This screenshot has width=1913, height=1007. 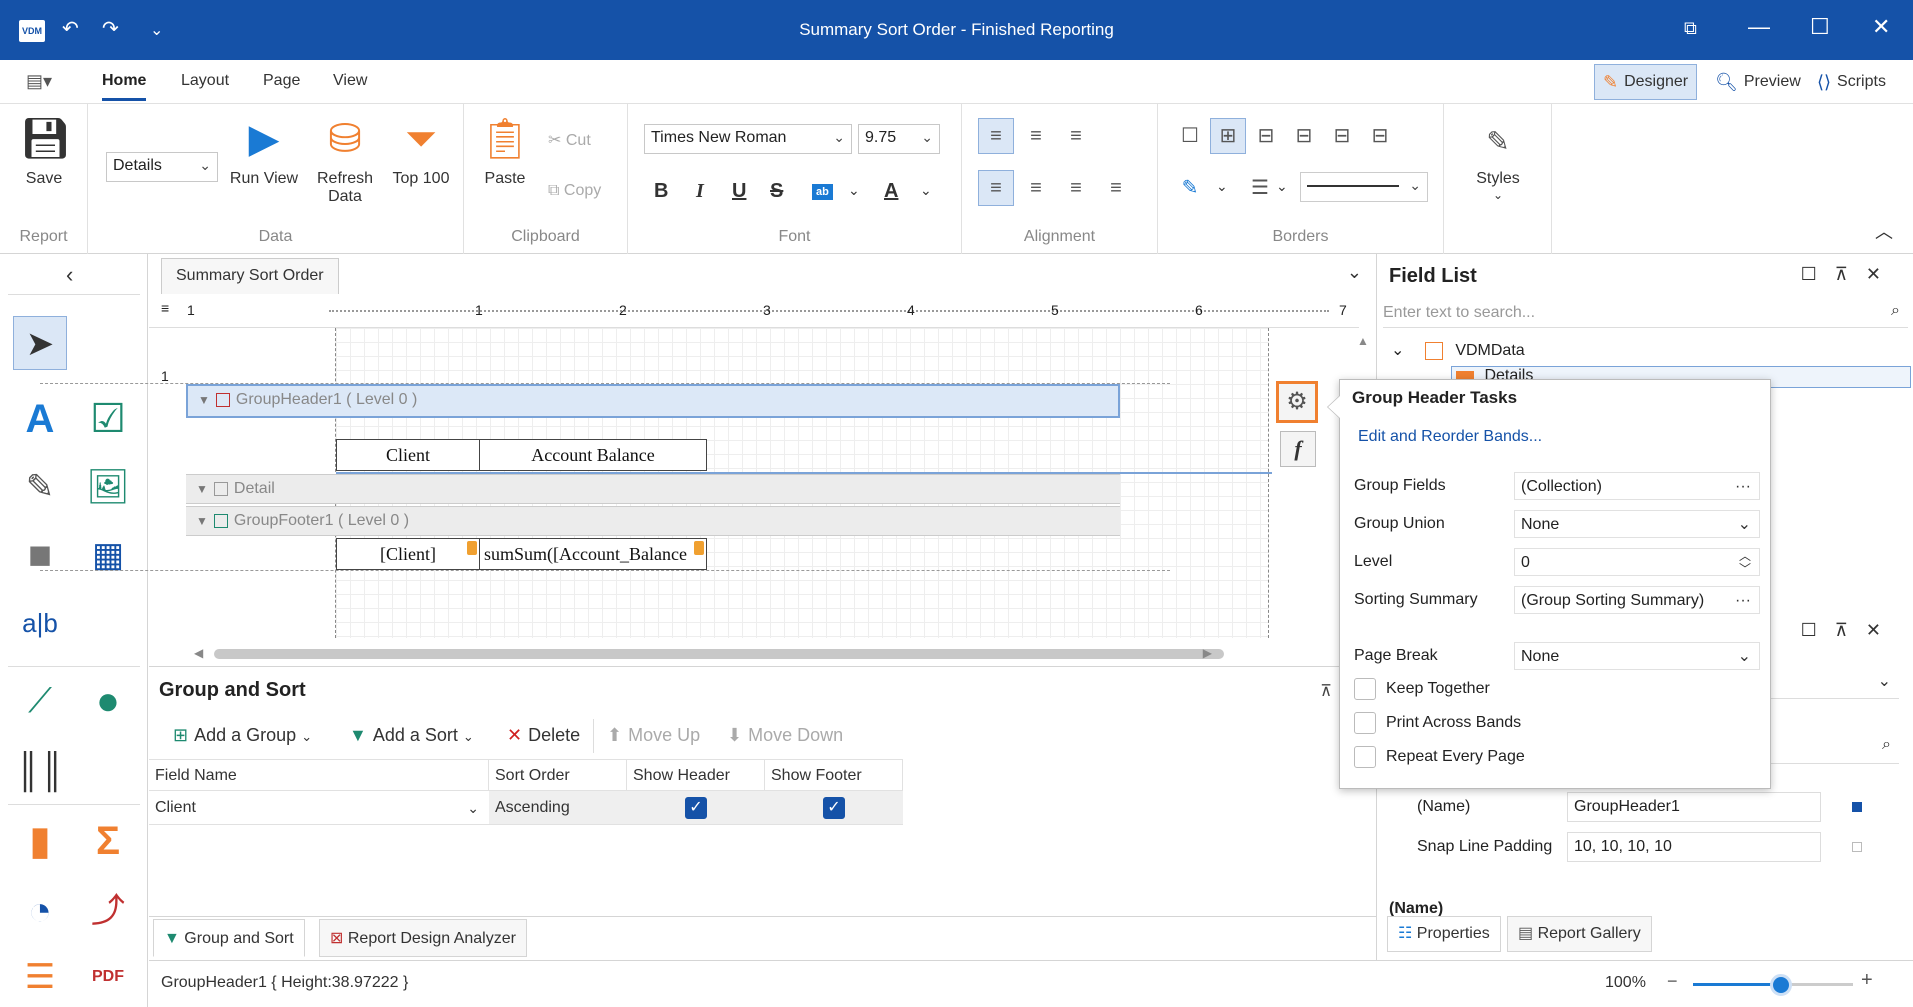 What do you see at coordinates (996, 188) in the screenshot?
I see `align-left-icon: ≡` at bounding box center [996, 188].